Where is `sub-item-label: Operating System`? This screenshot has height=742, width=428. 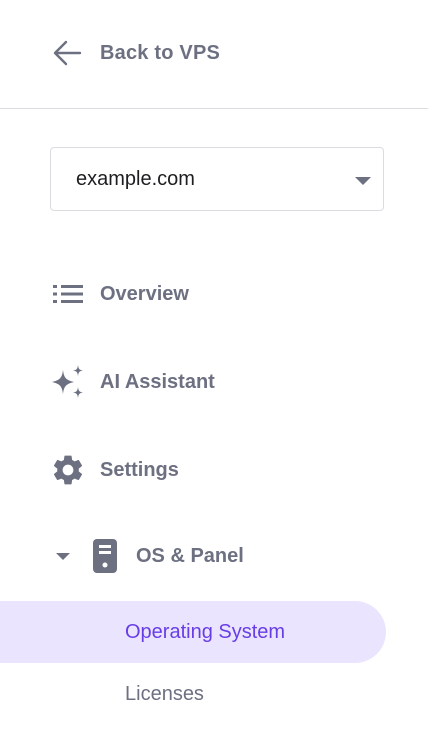
sub-item-label: Operating System is located at coordinates (205, 631).